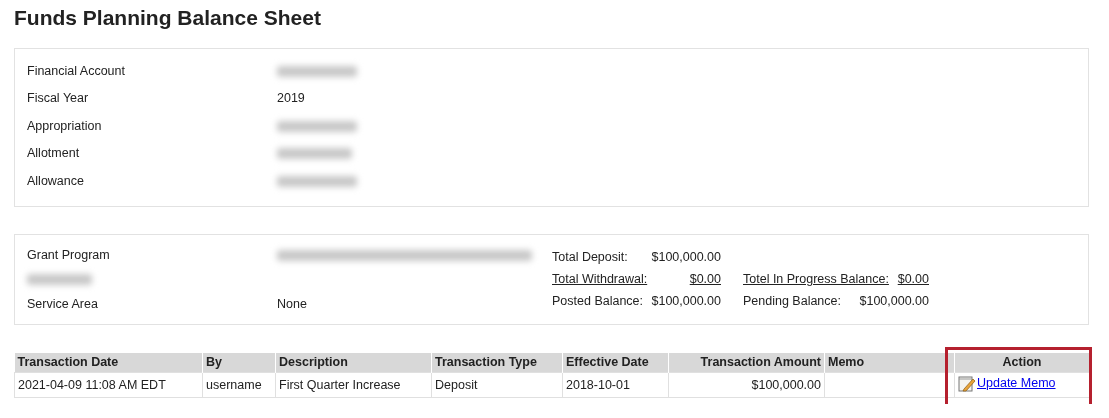 This screenshot has height=418, width=1109. What do you see at coordinates (600, 278) in the screenshot?
I see `summary-label-link: Total Withdrawal:` at bounding box center [600, 278].